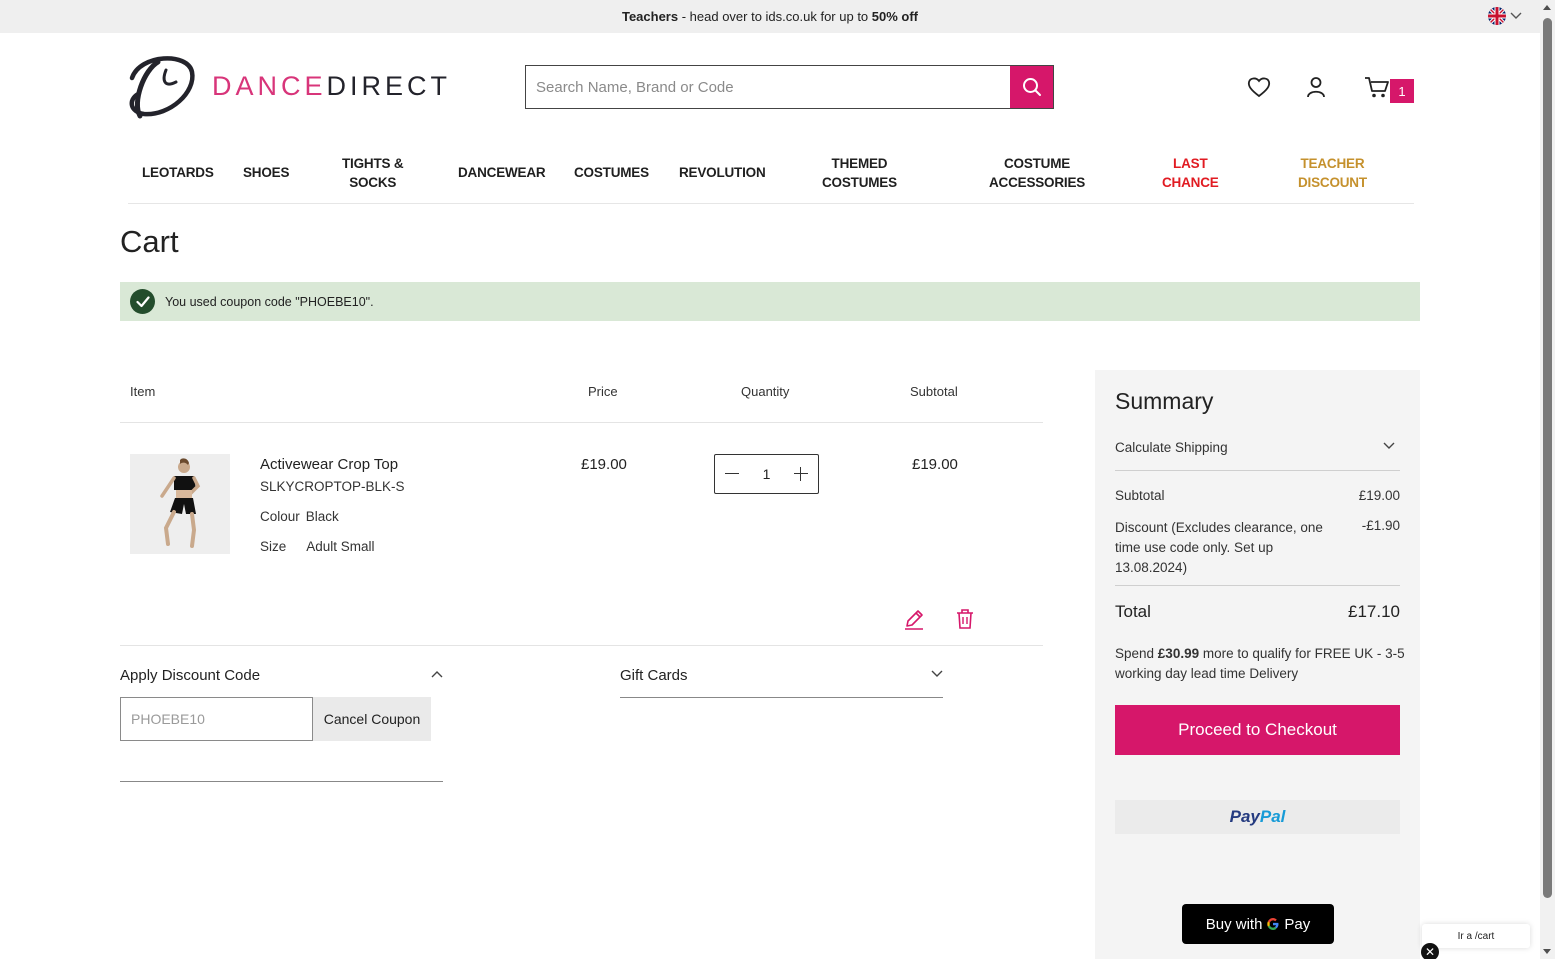 Image resolution: width=1555 pixels, height=959 pixels. I want to click on summary-total-row: Total £17.10, so click(1257, 612).